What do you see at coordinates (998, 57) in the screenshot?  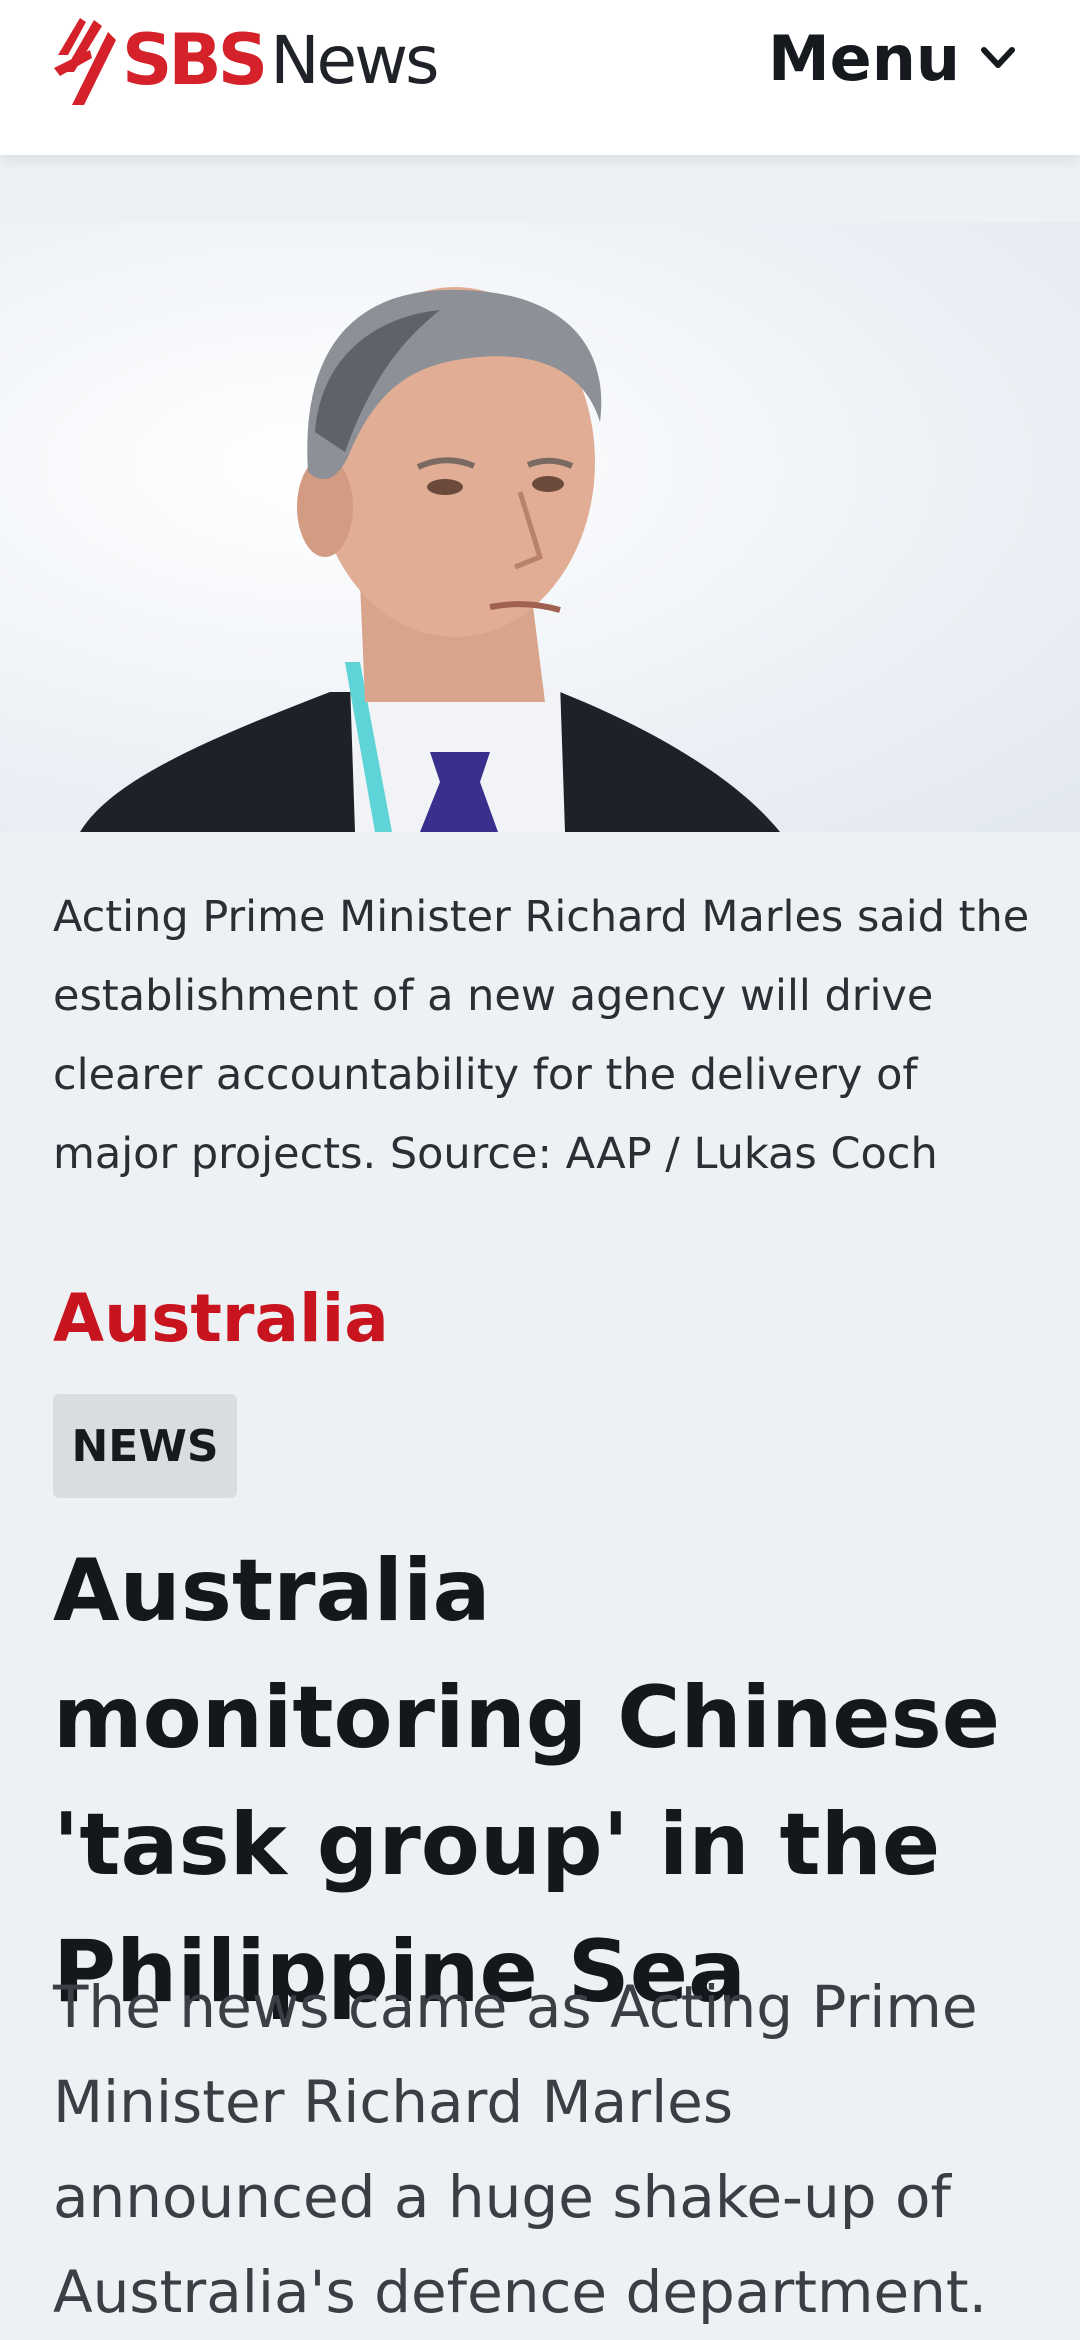 I see `chevron-down-icon` at bounding box center [998, 57].